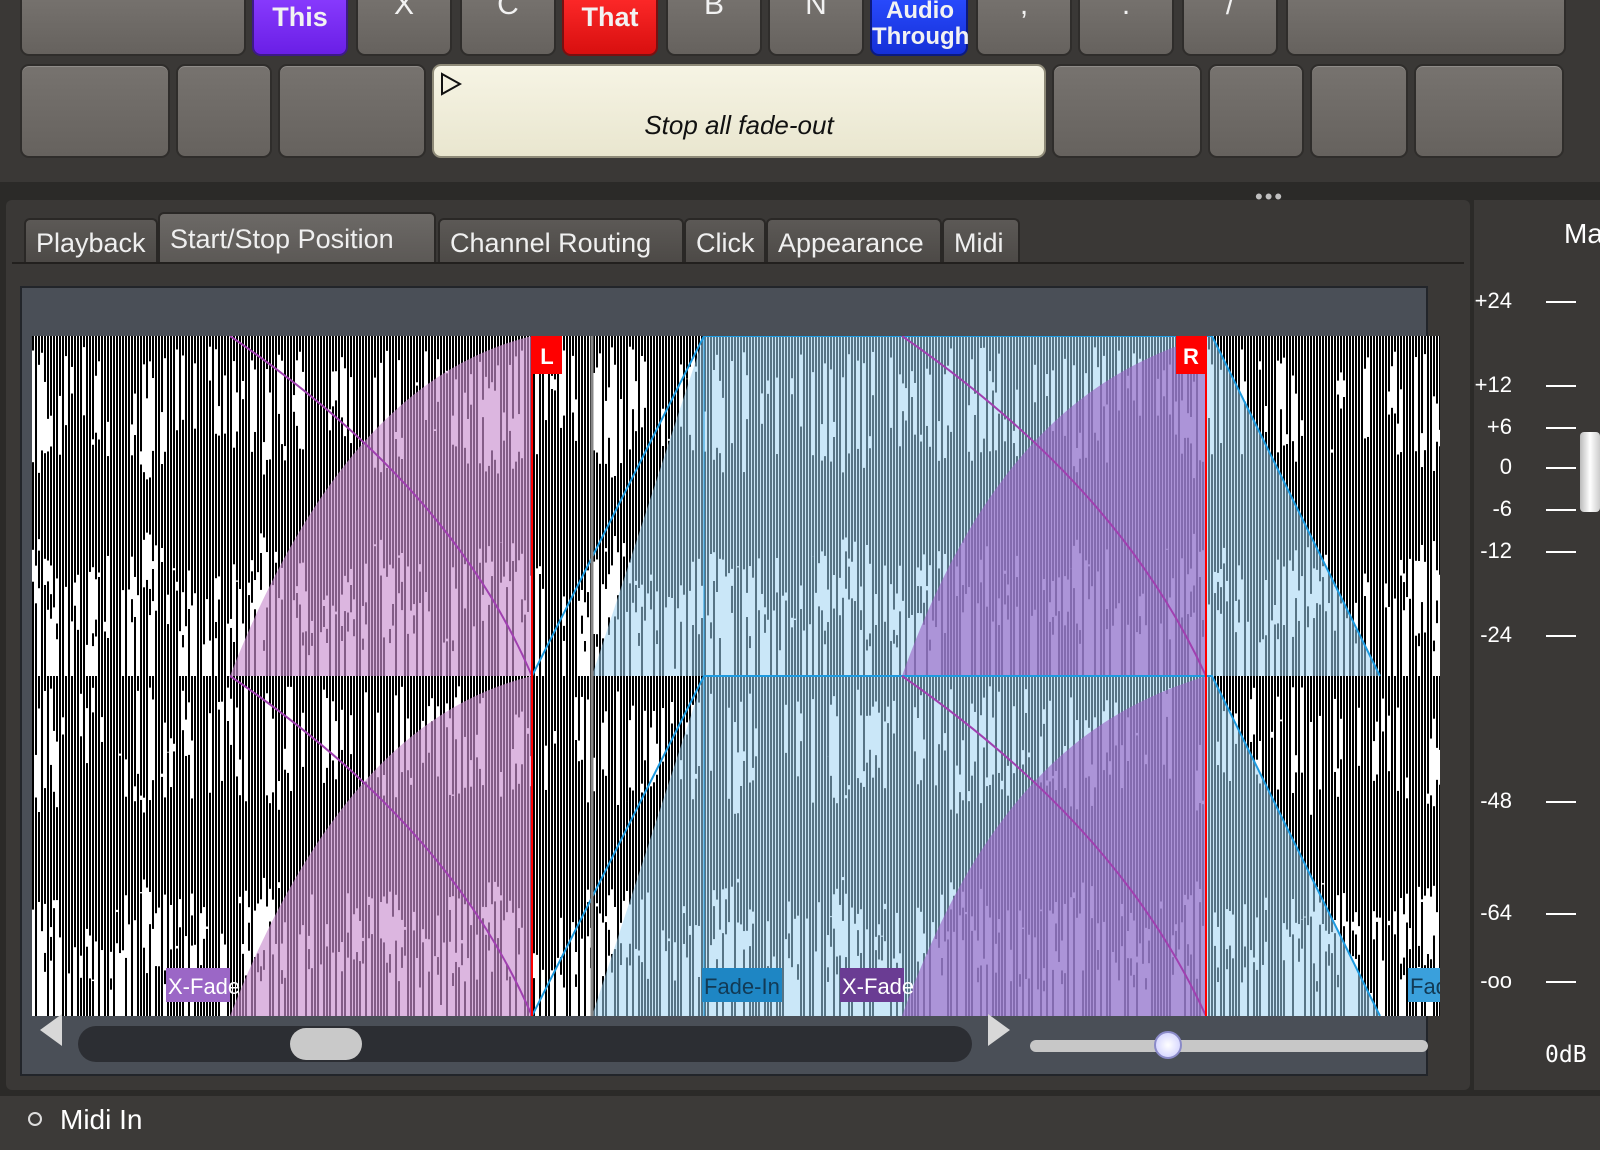 The image size is (1600, 1150). What do you see at coordinates (854, 241) in the screenshot?
I see `tab-appearance: Appearance` at bounding box center [854, 241].